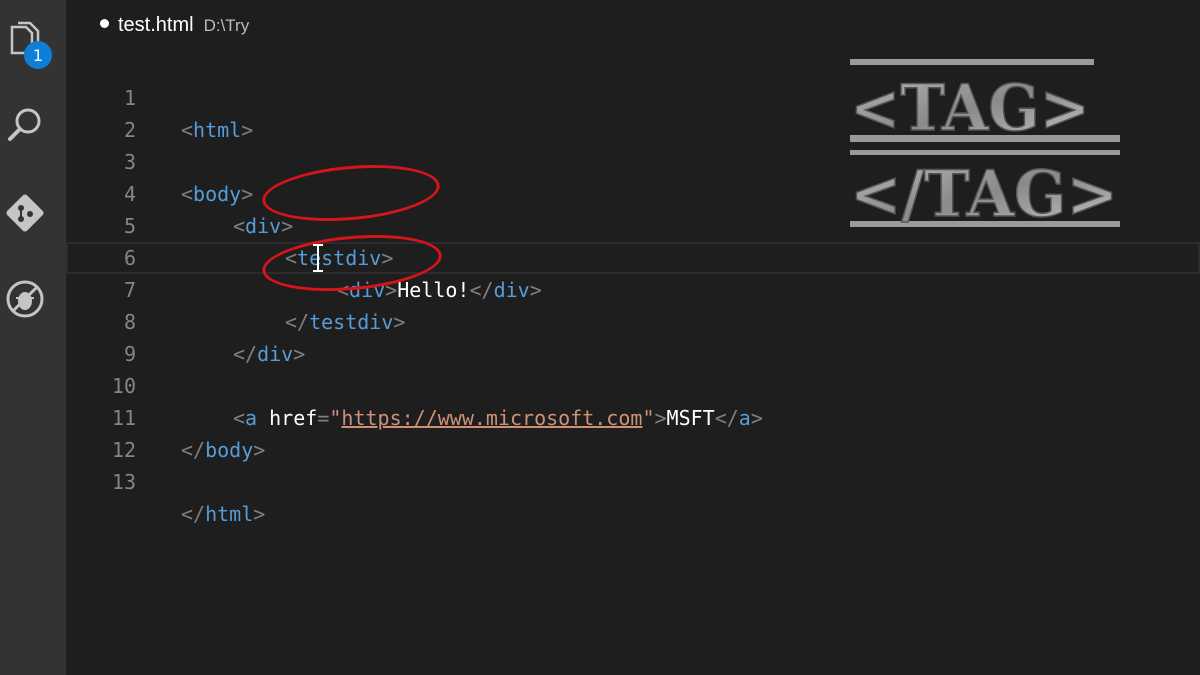 The image size is (1200, 675). I want to click on code-line: 11 </body>, so click(633, 416).